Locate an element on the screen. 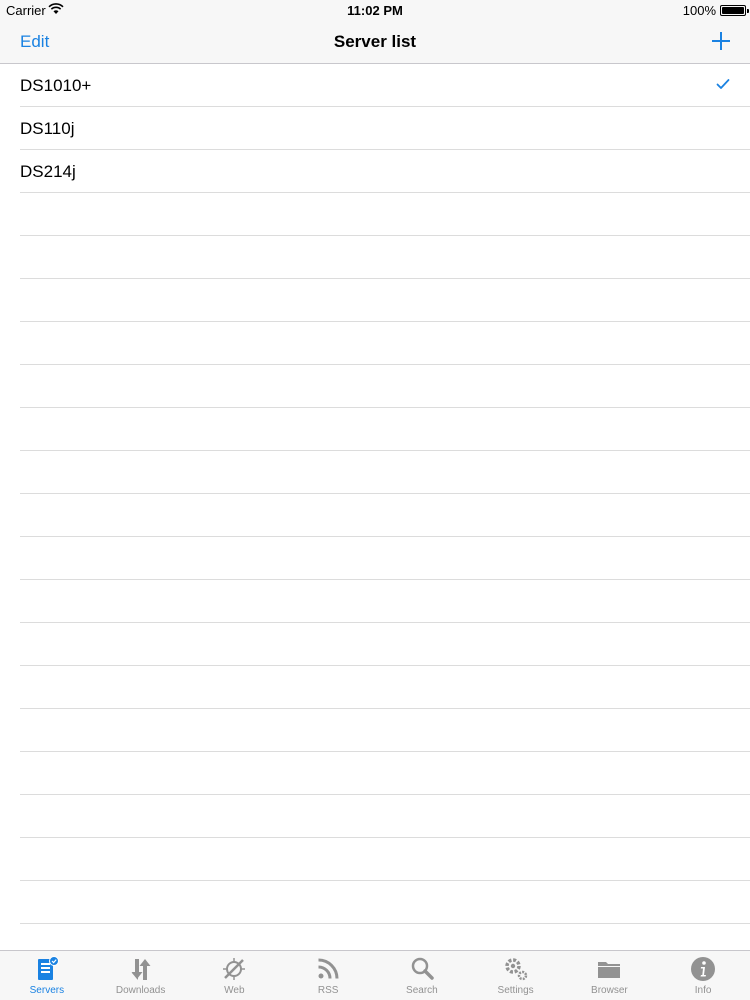  tab-label: Settings is located at coordinates (515, 990).